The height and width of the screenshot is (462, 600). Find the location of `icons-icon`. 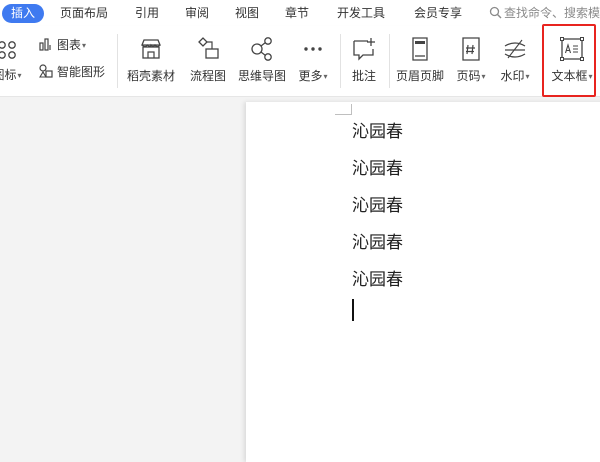

icons-icon is located at coordinates (8, 50).